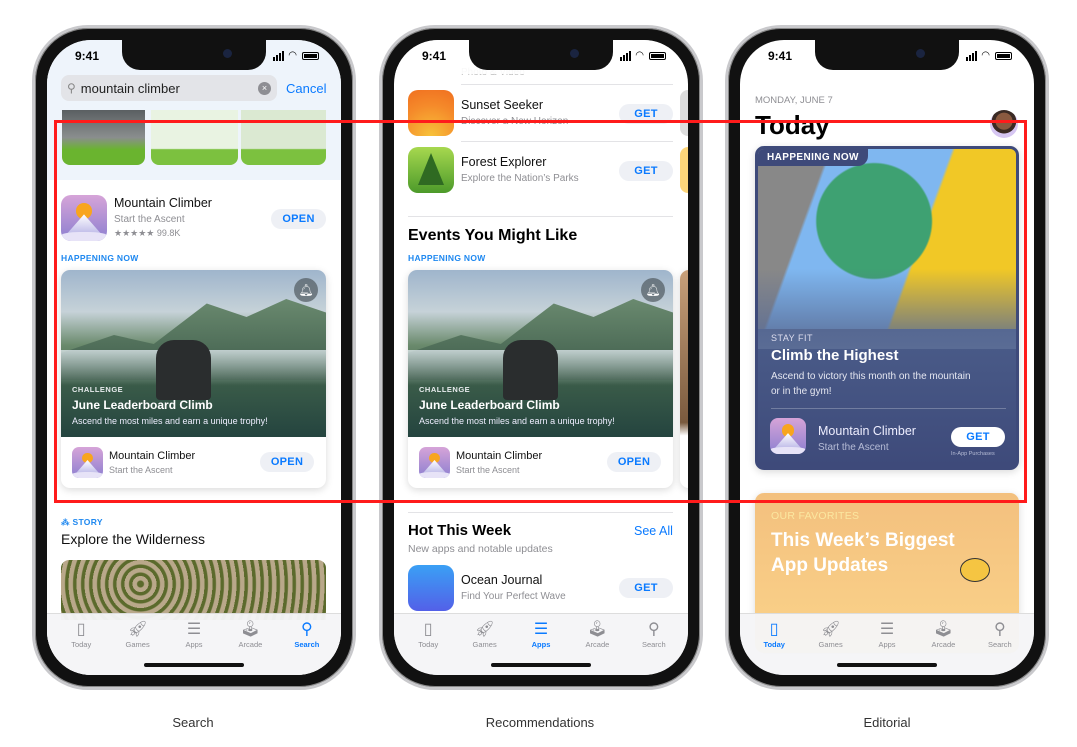 The width and height of the screenshot is (1077, 747). What do you see at coordinates (540, 722) in the screenshot?
I see `caption-recommendations: Recommendations` at bounding box center [540, 722].